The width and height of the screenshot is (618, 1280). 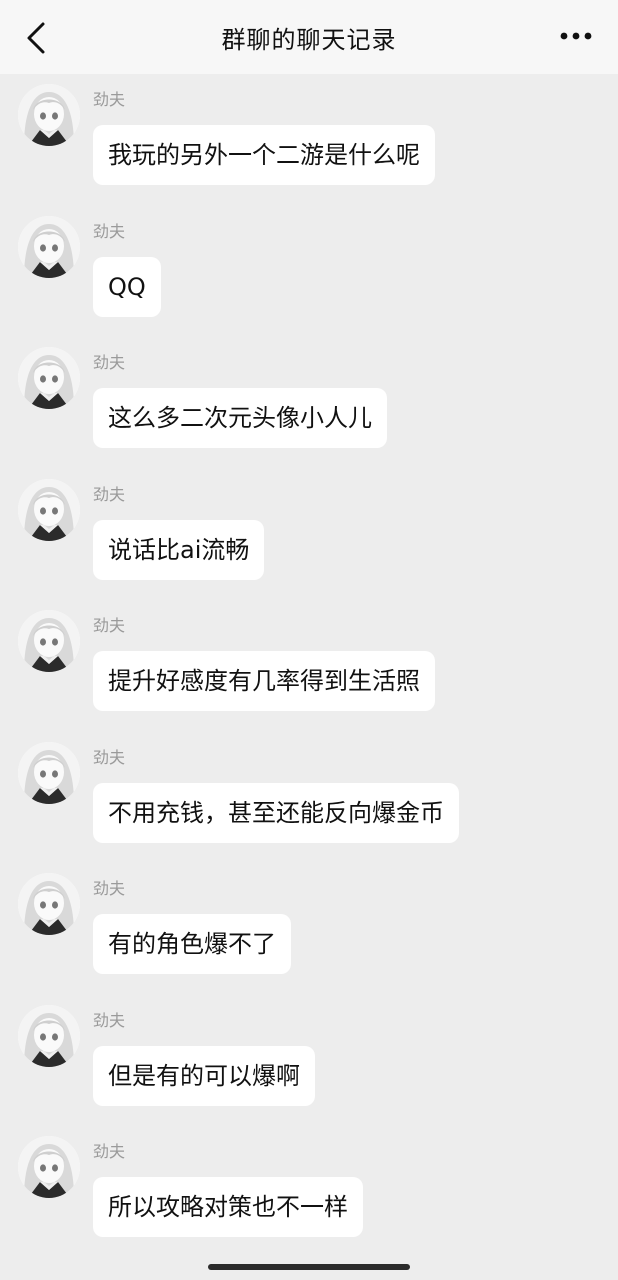 What do you see at coordinates (276, 812) in the screenshot?
I see `message-bubble: 不用充钱，甚至还能反向爆金币` at bounding box center [276, 812].